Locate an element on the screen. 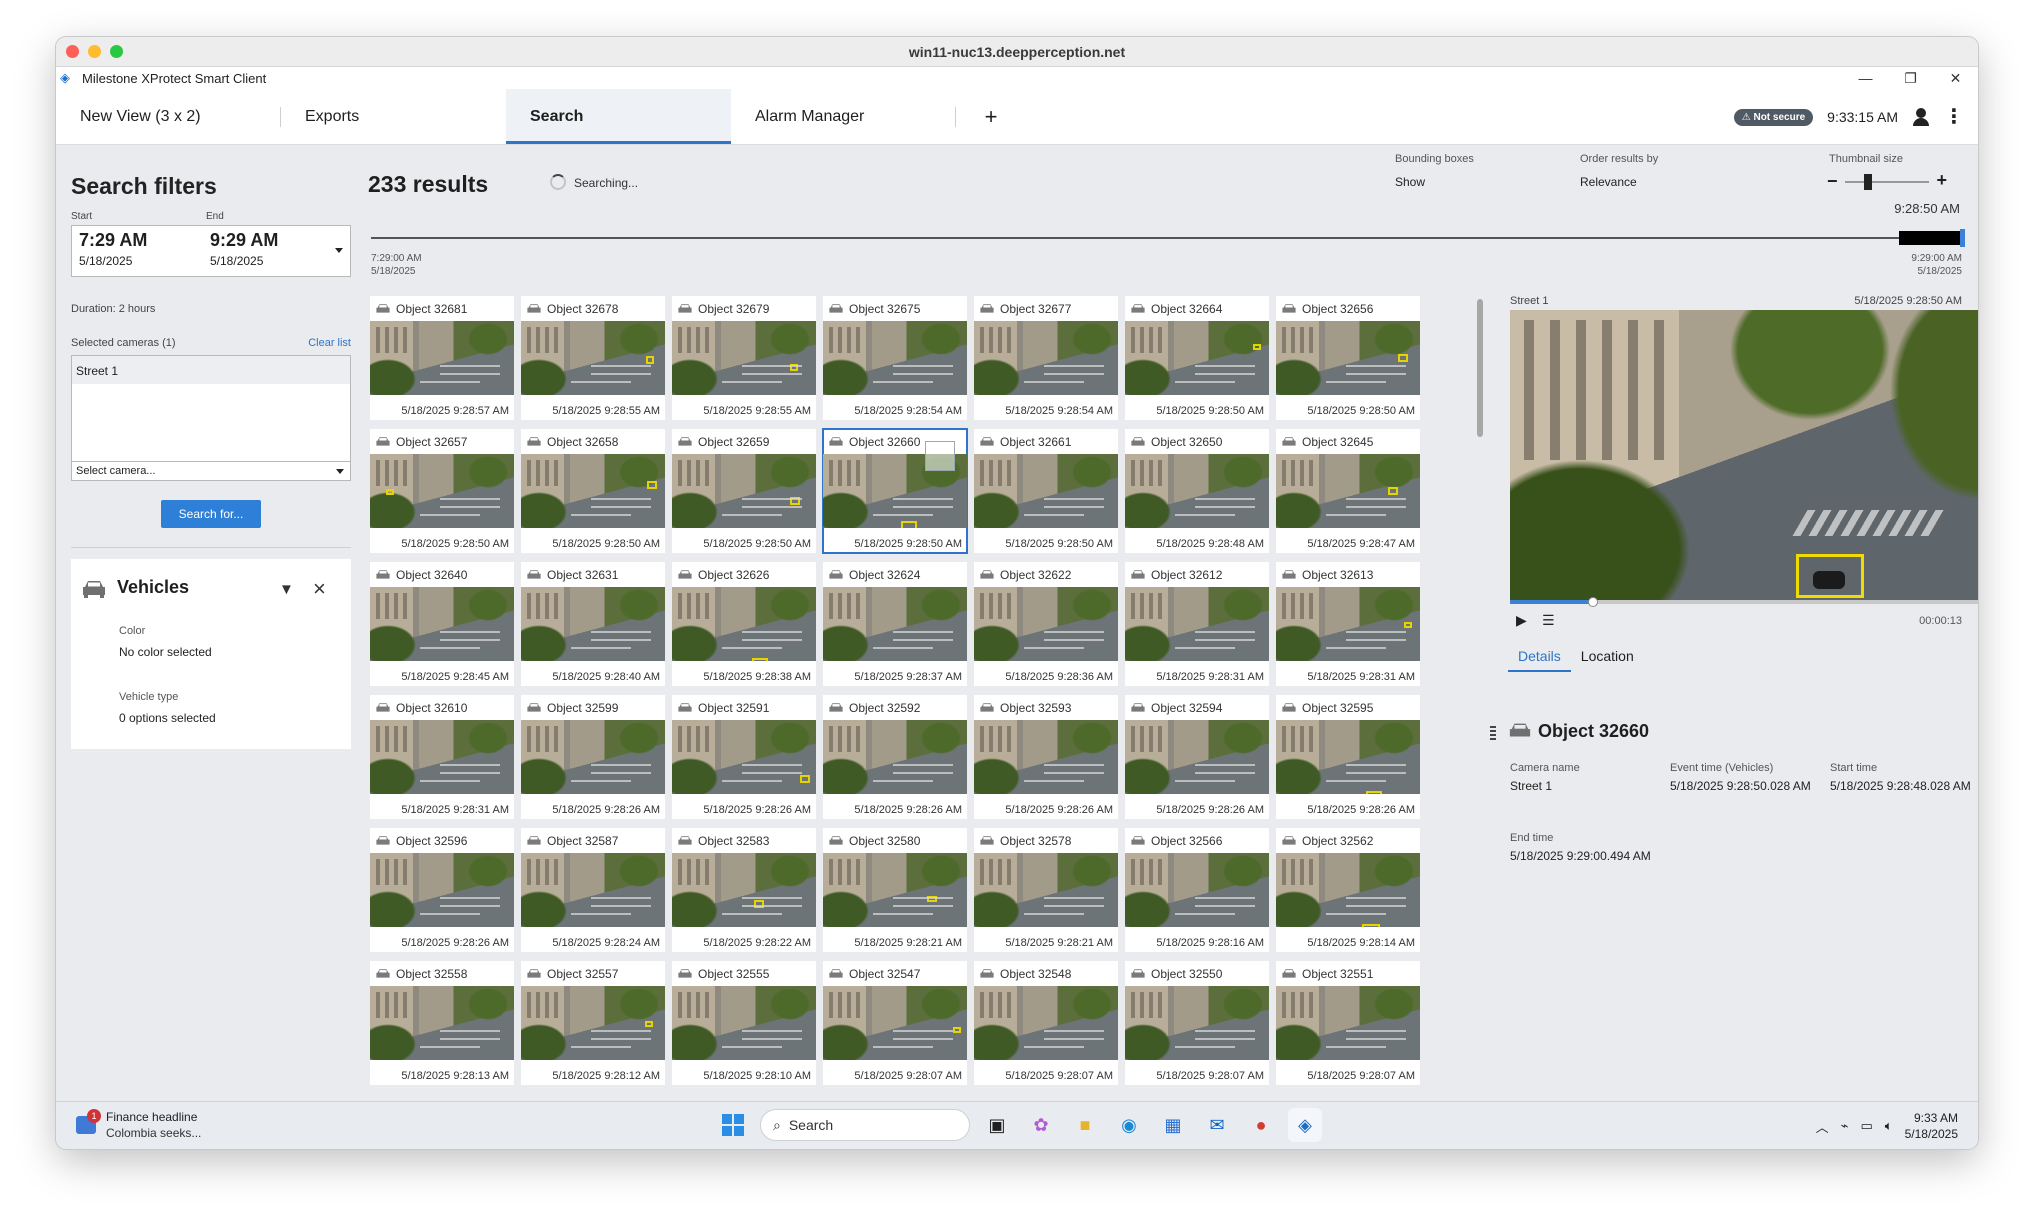 The image size is (2034, 1223). order-by-option: Order results by Relevance is located at coordinates (1619, 171).